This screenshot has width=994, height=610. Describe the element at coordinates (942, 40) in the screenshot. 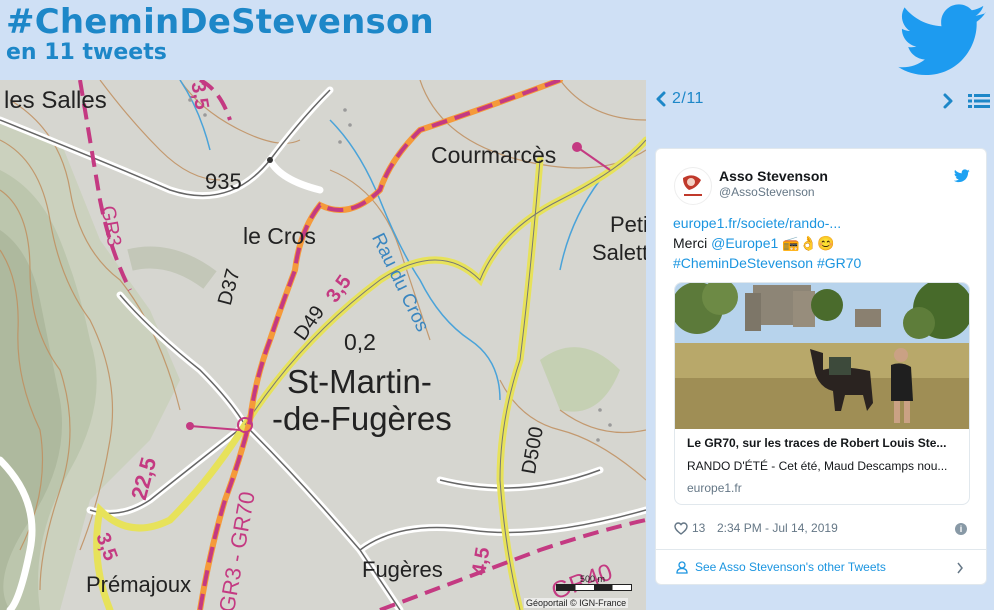

I see `twitter-bird-icon` at that location.